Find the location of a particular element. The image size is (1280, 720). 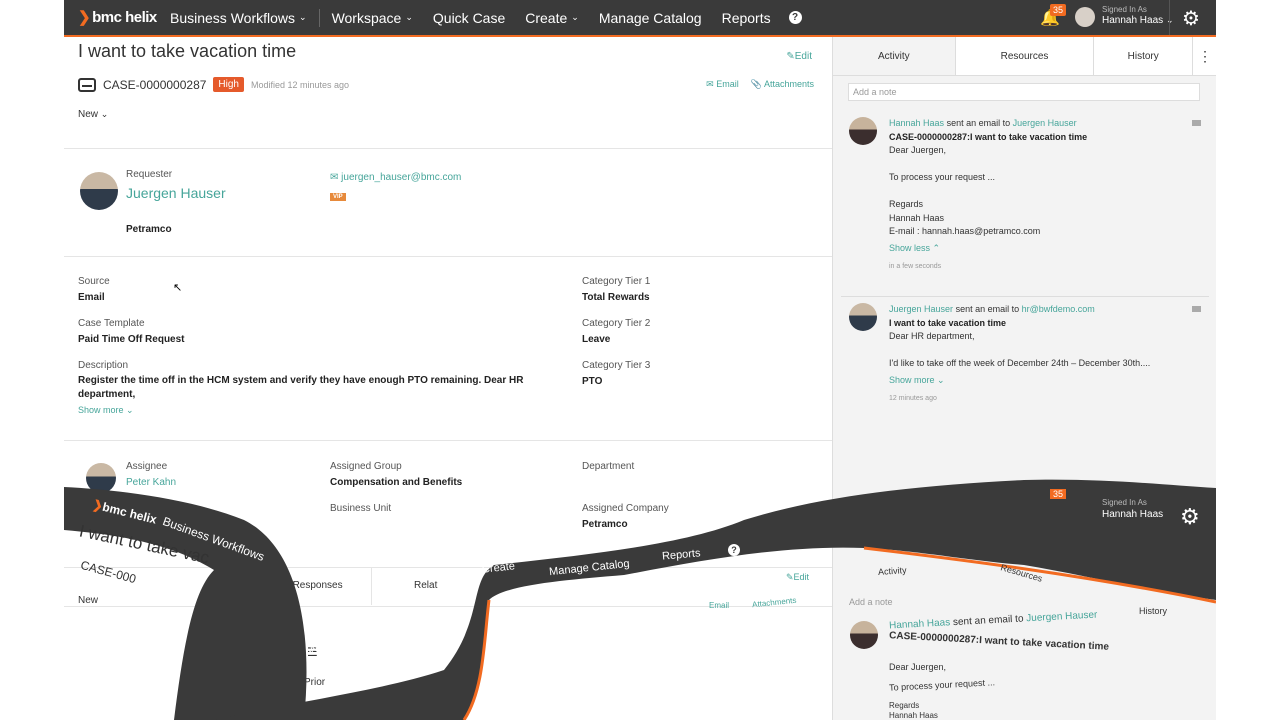

signed-in-label: Signed In As is located at coordinates (1124, 9).